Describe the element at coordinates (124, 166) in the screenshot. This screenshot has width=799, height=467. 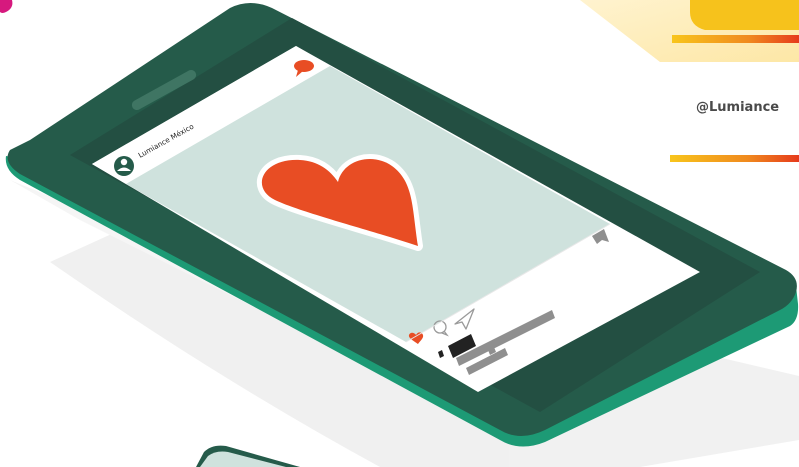
I see `user-avatar-icon` at that location.